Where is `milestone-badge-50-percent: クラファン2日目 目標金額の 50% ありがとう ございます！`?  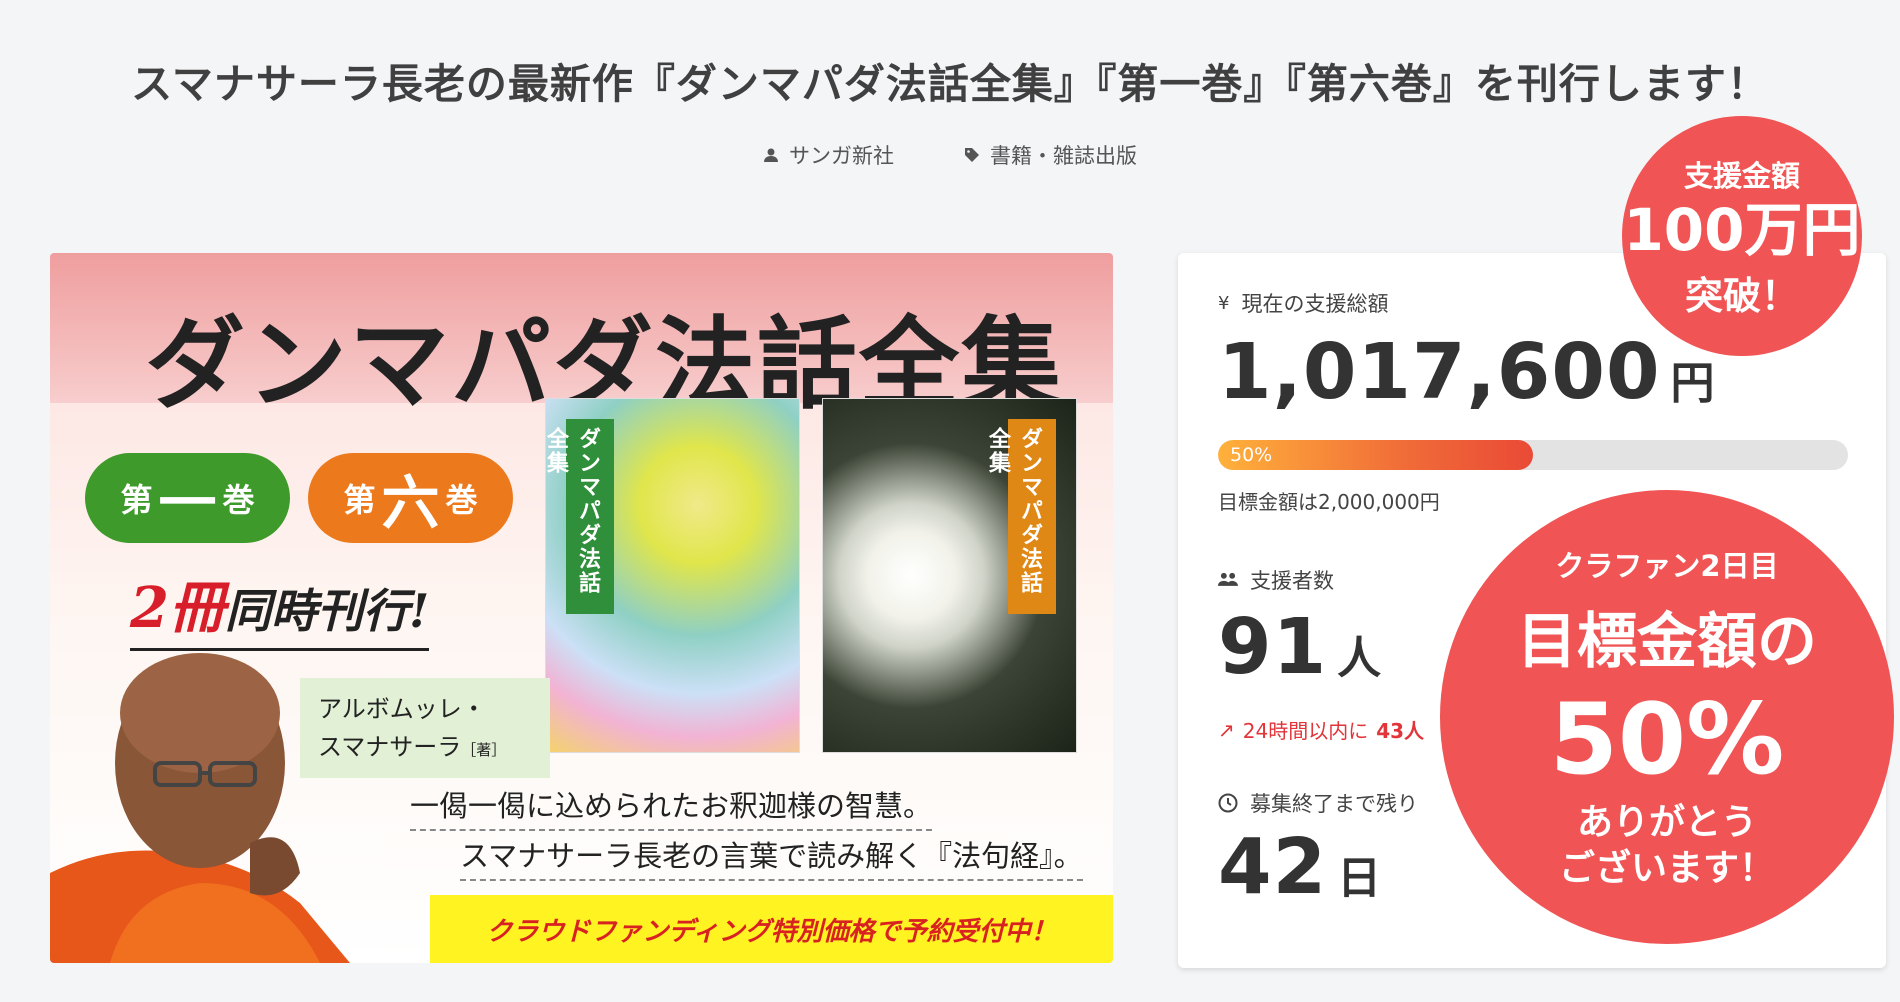
milestone-badge-50-percent: クラファン2日目 目標金額の 50% ありがとう ございます！ is located at coordinates (1667, 717).